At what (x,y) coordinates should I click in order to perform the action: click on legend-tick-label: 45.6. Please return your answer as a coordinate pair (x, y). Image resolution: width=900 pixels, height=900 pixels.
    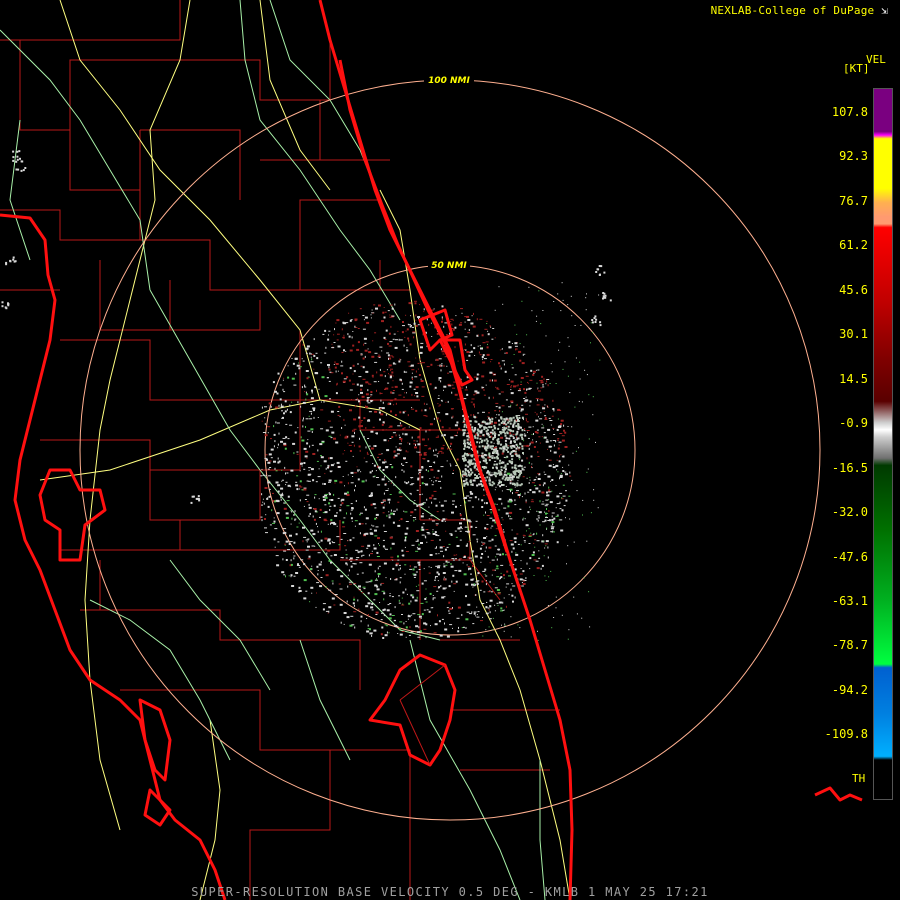
    Looking at the image, I should click on (853, 289).